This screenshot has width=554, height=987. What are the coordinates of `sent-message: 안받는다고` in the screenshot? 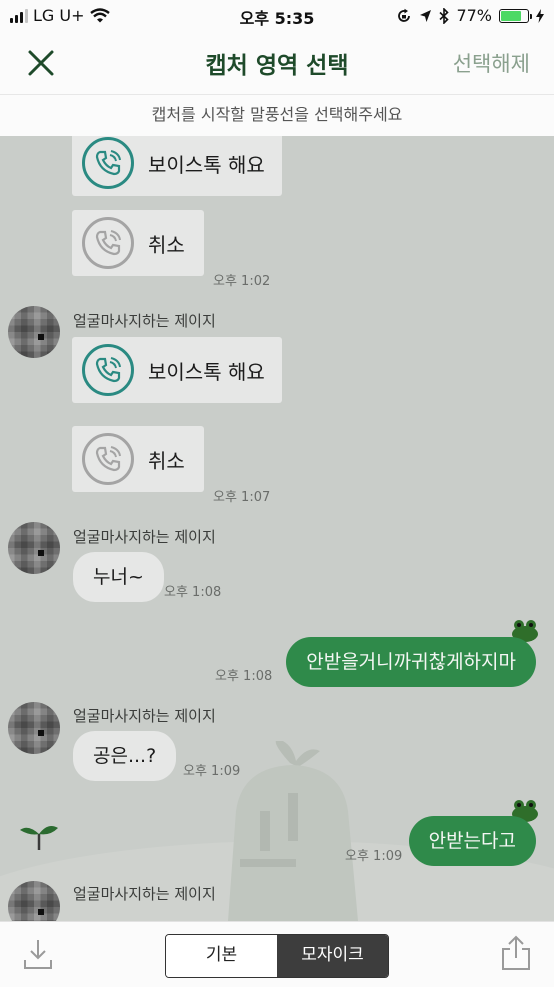 It's located at (472, 841).